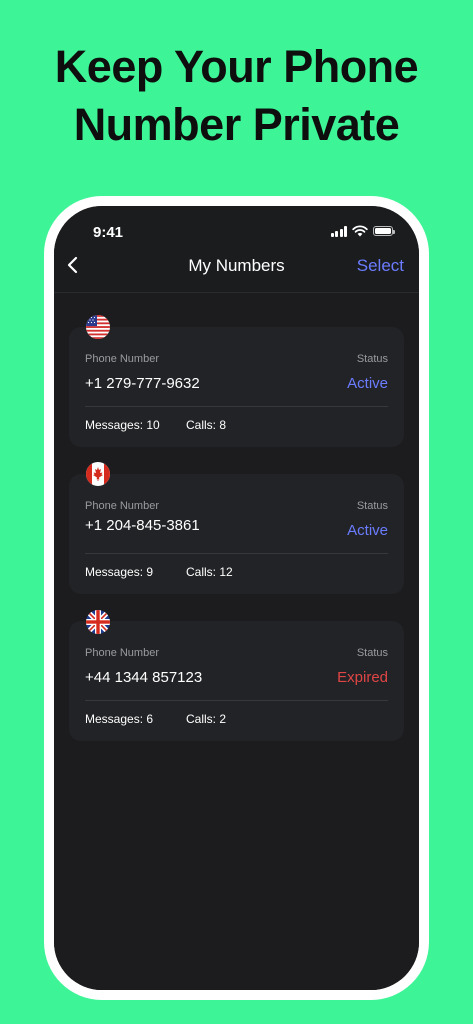 This screenshot has width=473, height=1024. What do you see at coordinates (122, 425) in the screenshot?
I see `messages-count: Messages: 10` at bounding box center [122, 425].